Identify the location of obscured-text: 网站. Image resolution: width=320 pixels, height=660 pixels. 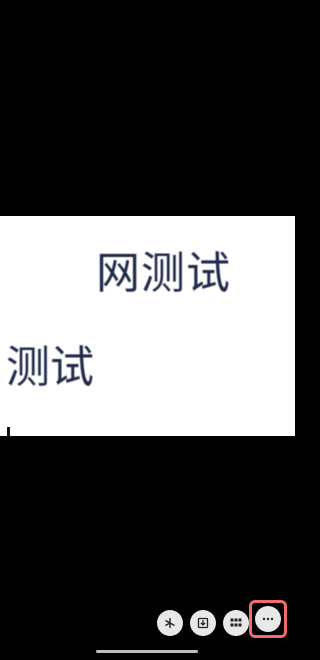
(51, 273).